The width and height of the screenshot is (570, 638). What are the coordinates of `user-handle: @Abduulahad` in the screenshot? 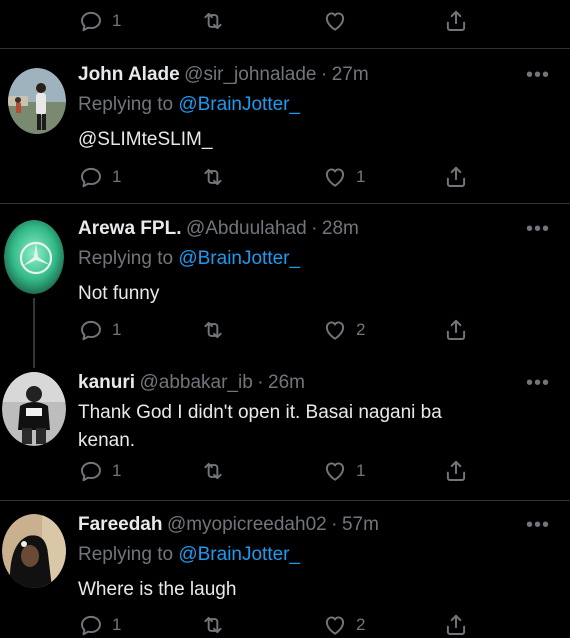 It's located at (246, 228).